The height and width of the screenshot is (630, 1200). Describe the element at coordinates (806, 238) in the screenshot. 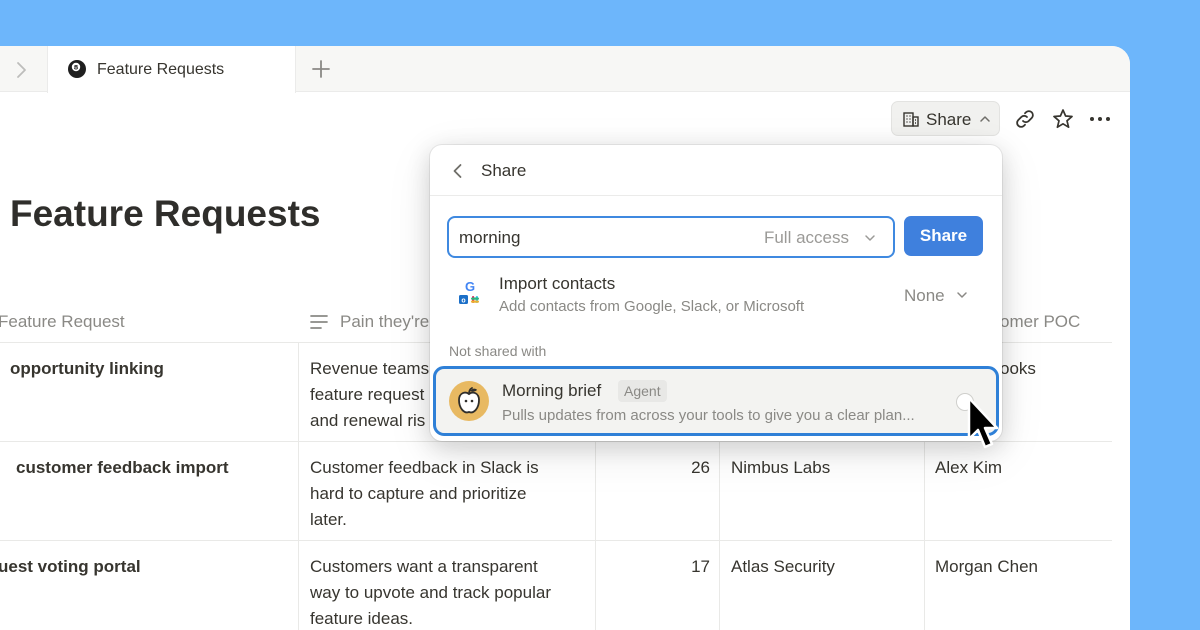

I see `access-level-select: Full access` at that location.